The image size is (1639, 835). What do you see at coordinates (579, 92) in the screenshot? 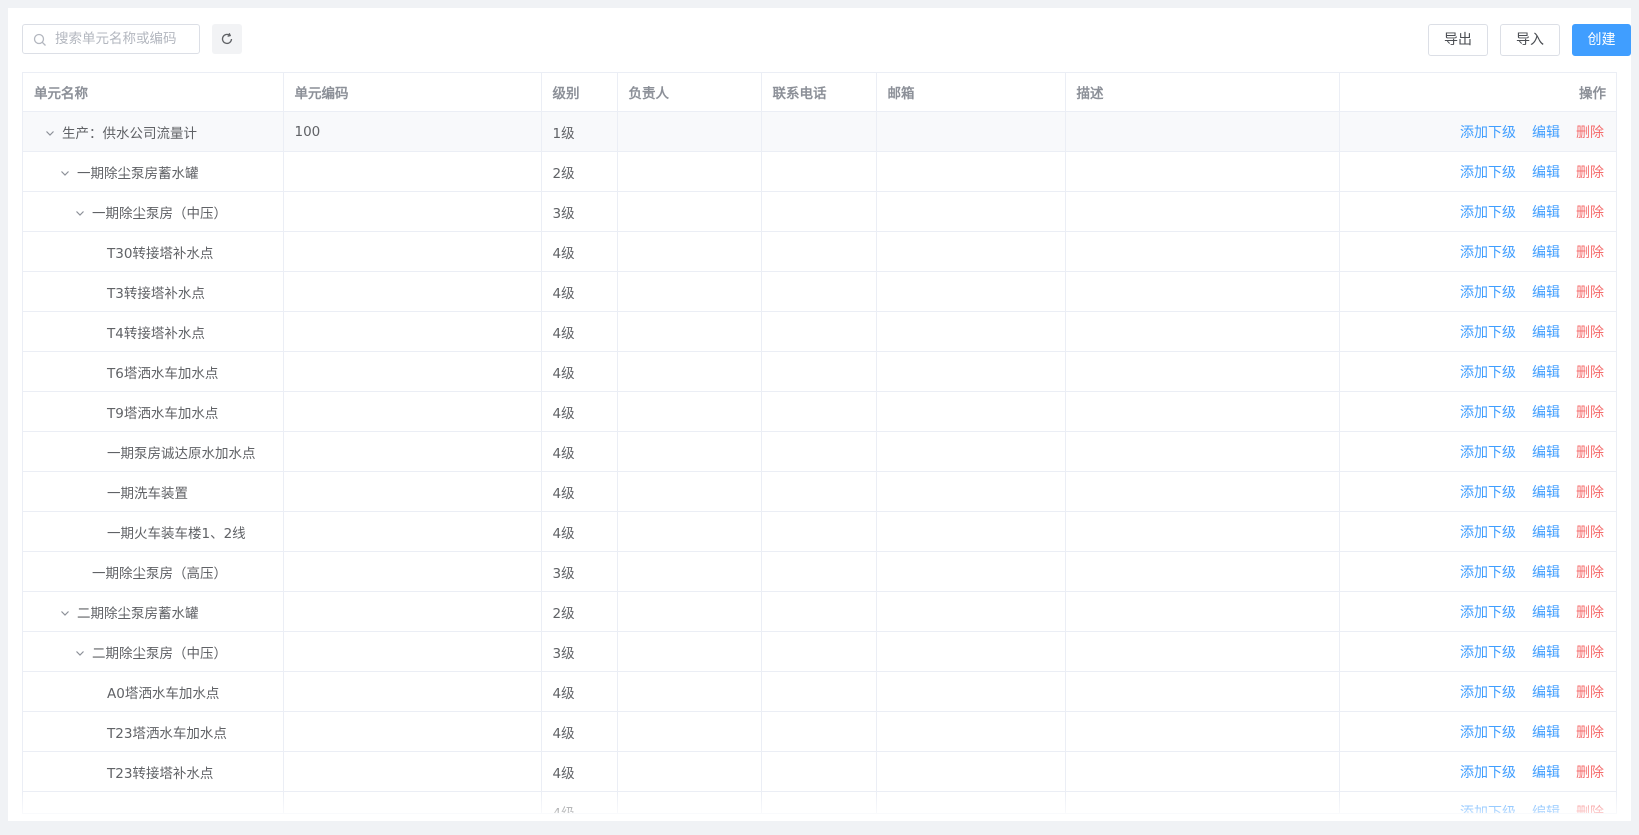
I see `column-header-level: 级别` at bounding box center [579, 92].